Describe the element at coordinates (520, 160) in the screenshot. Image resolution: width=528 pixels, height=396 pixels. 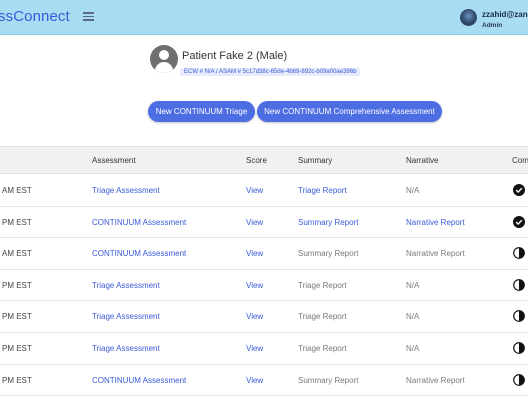
I see `column-header-complete: Com` at that location.